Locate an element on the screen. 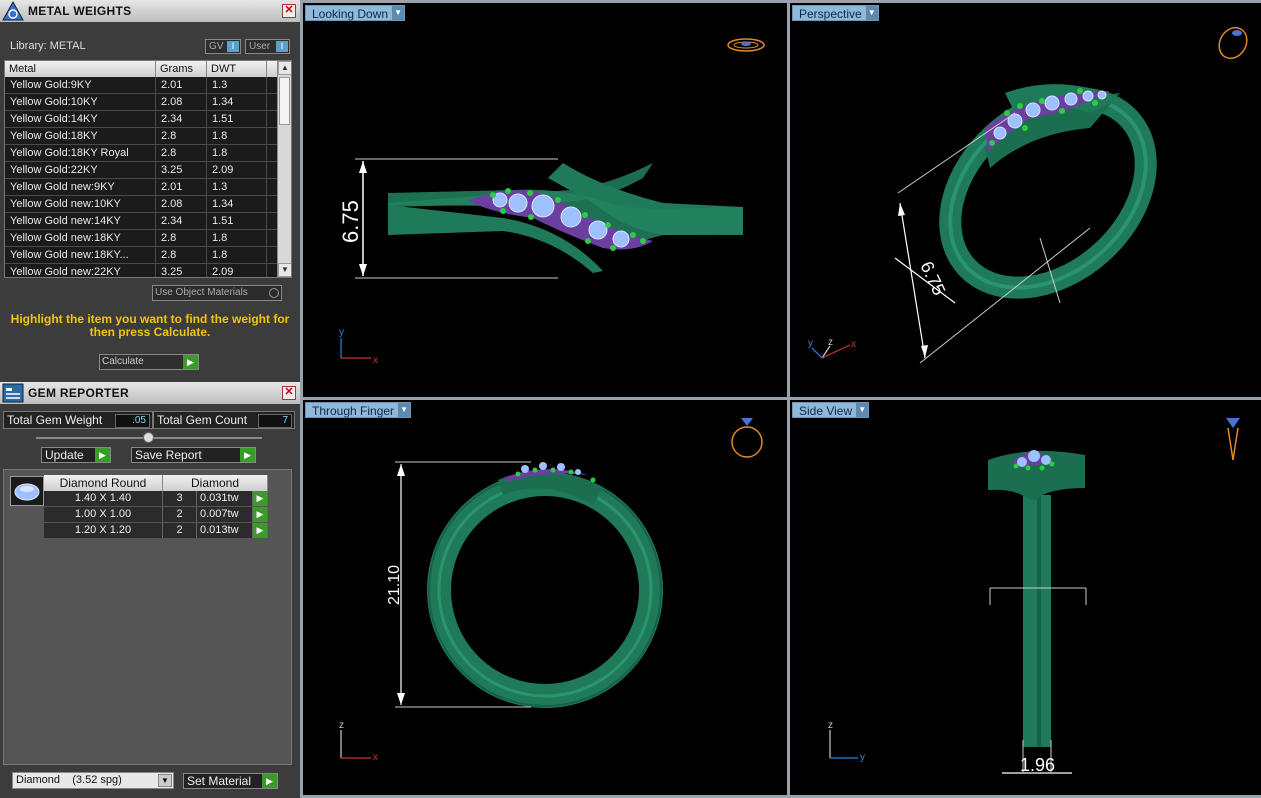  axis-y-label-persp: y is located at coordinates (810, 343).